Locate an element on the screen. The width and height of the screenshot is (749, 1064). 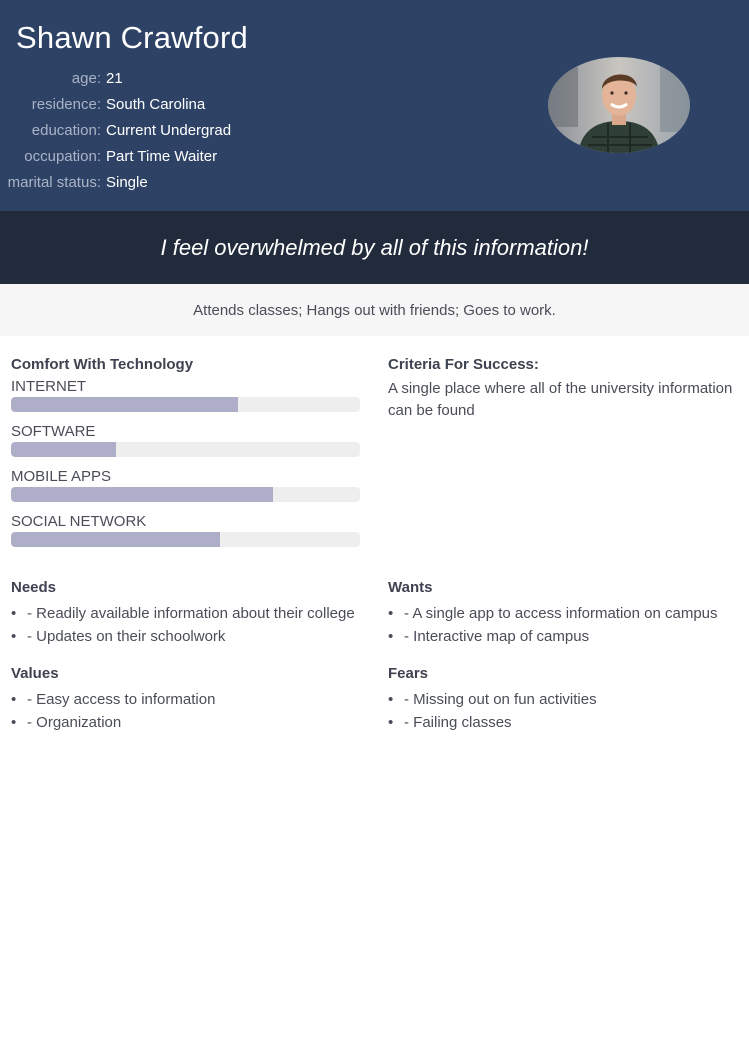
info-row-occupation: occupation: Part Time Waiter is located at coordinates (115, 156).